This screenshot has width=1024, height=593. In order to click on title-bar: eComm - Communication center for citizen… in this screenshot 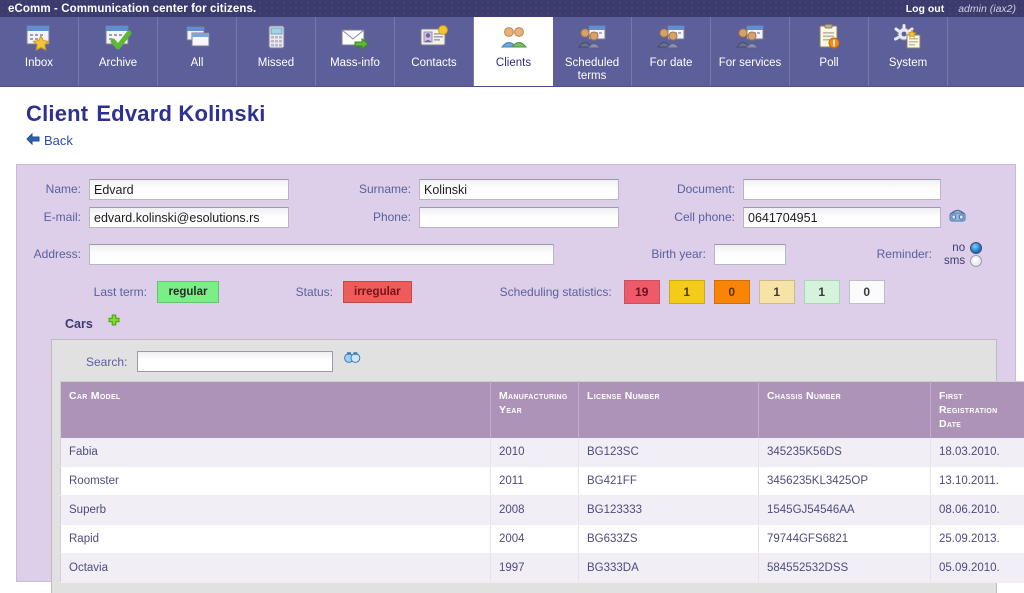, I will do `click(512, 8)`.